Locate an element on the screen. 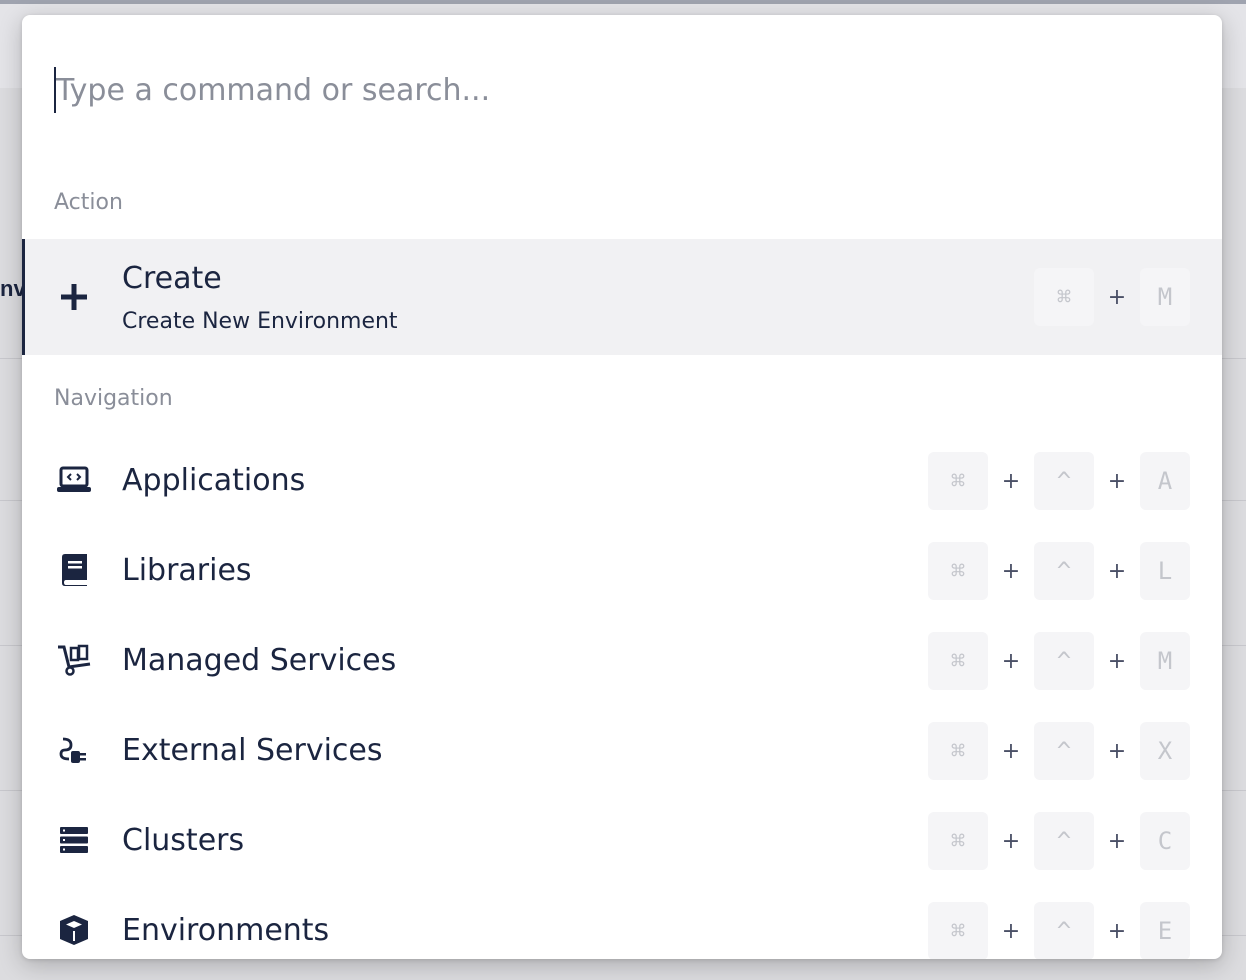 The image size is (1246, 980). letter-key: A is located at coordinates (1165, 481).